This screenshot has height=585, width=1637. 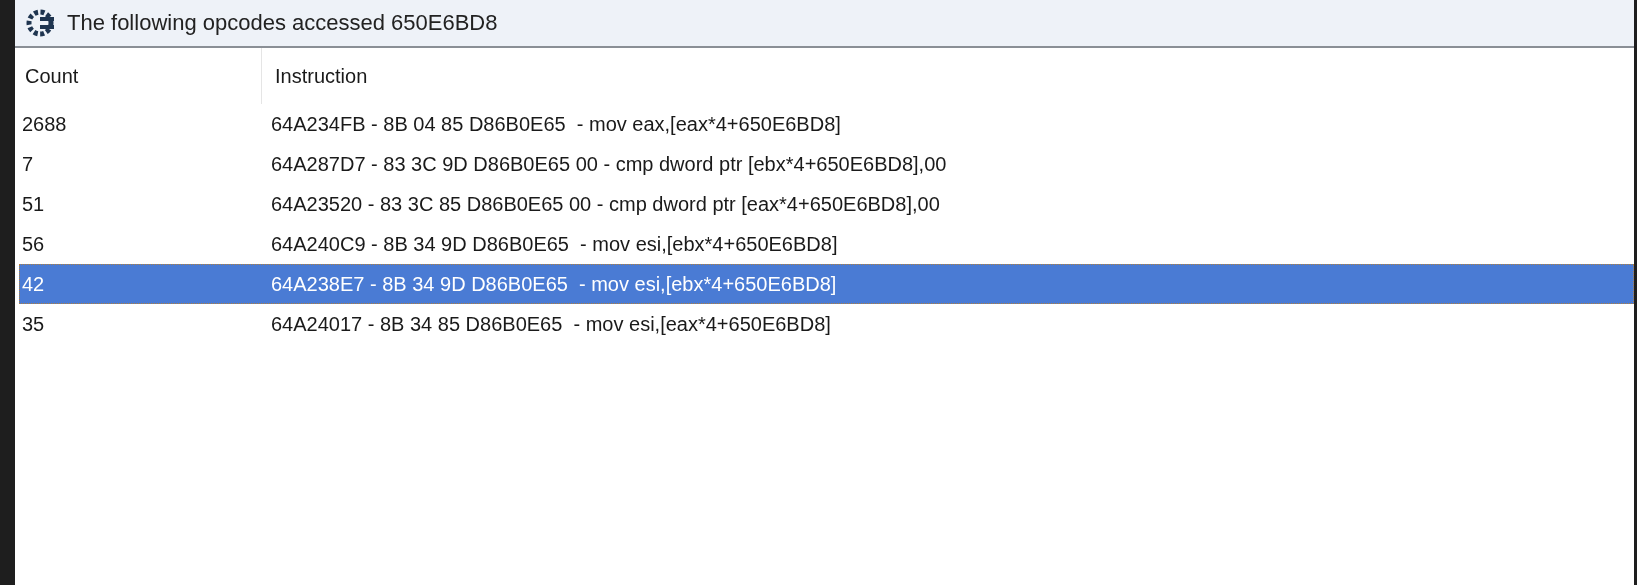 I want to click on count-cell-text: 35, so click(x=33, y=324).